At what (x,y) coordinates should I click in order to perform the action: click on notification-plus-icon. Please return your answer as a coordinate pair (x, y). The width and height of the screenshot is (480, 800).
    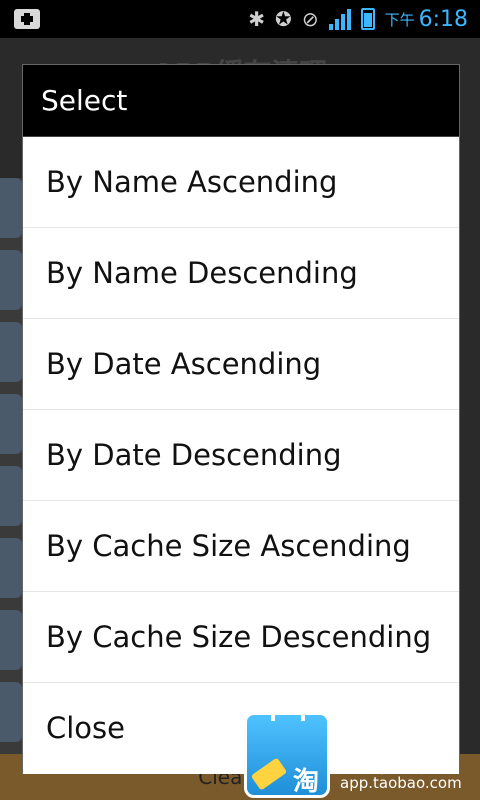
    Looking at the image, I should click on (27, 19).